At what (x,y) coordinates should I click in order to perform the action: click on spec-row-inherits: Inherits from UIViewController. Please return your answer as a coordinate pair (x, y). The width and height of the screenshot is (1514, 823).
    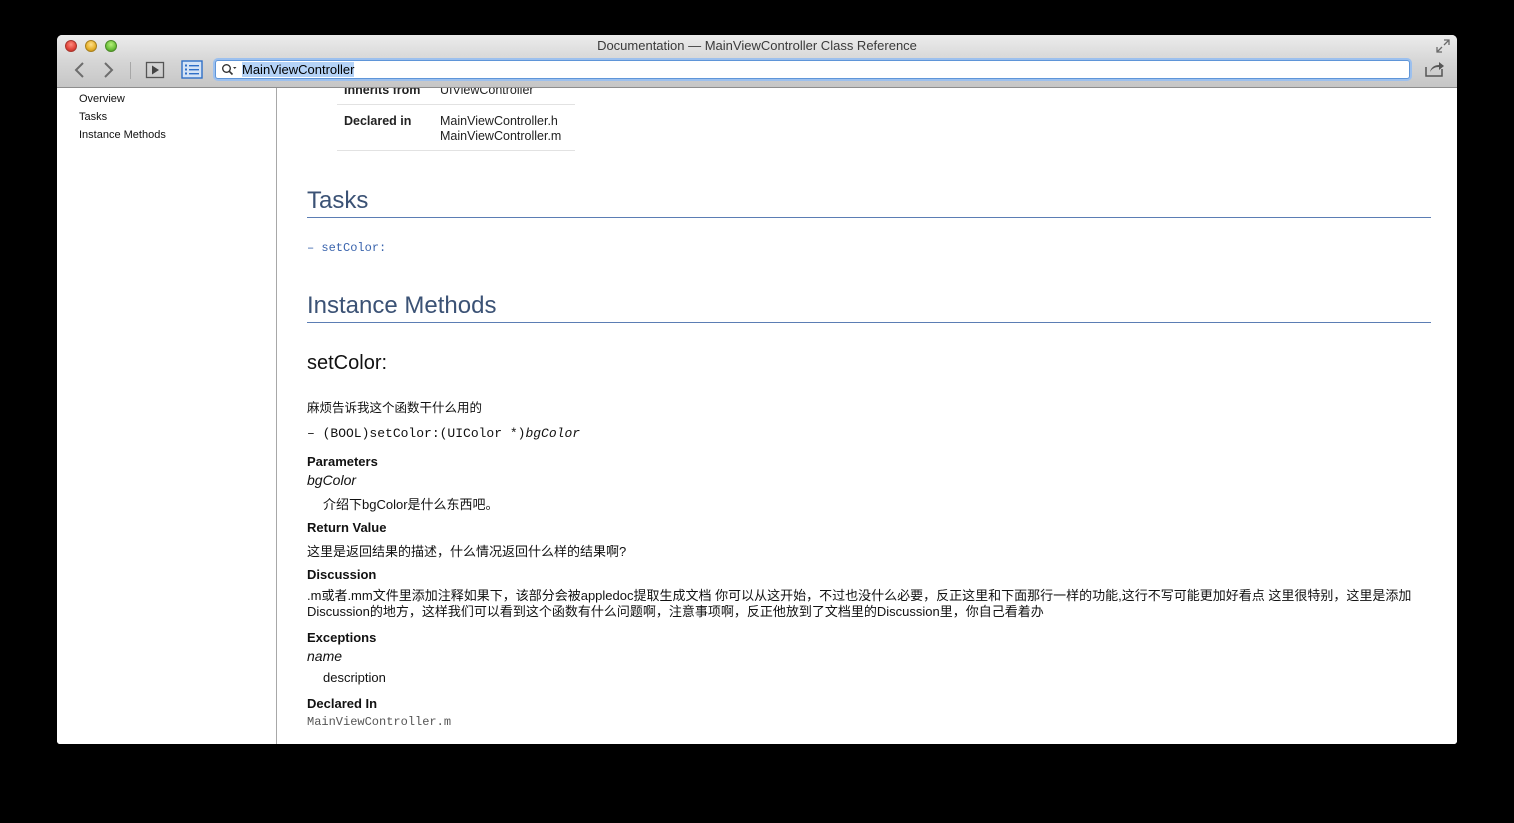
    Looking at the image, I should click on (456, 96).